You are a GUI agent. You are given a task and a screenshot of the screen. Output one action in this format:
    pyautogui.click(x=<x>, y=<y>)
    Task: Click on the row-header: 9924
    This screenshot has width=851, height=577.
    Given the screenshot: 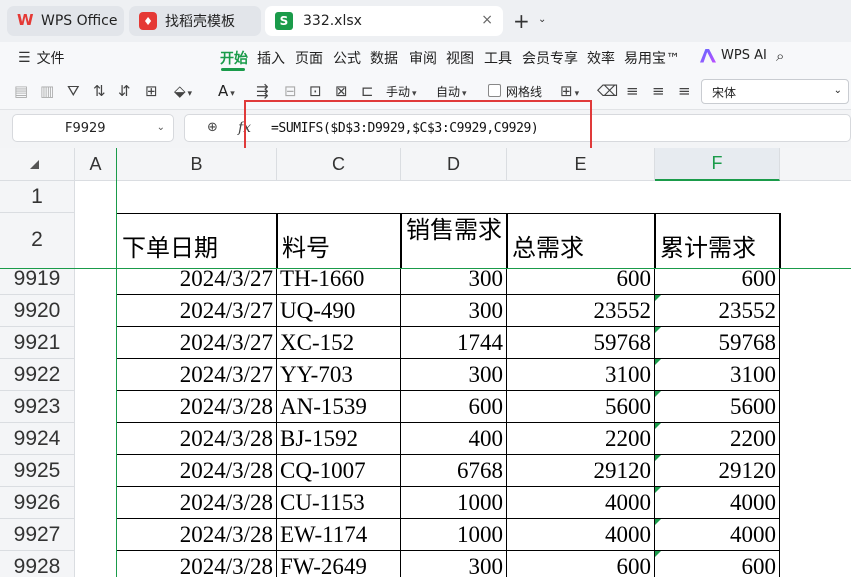 What is the action you would take?
    pyautogui.click(x=37, y=439)
    